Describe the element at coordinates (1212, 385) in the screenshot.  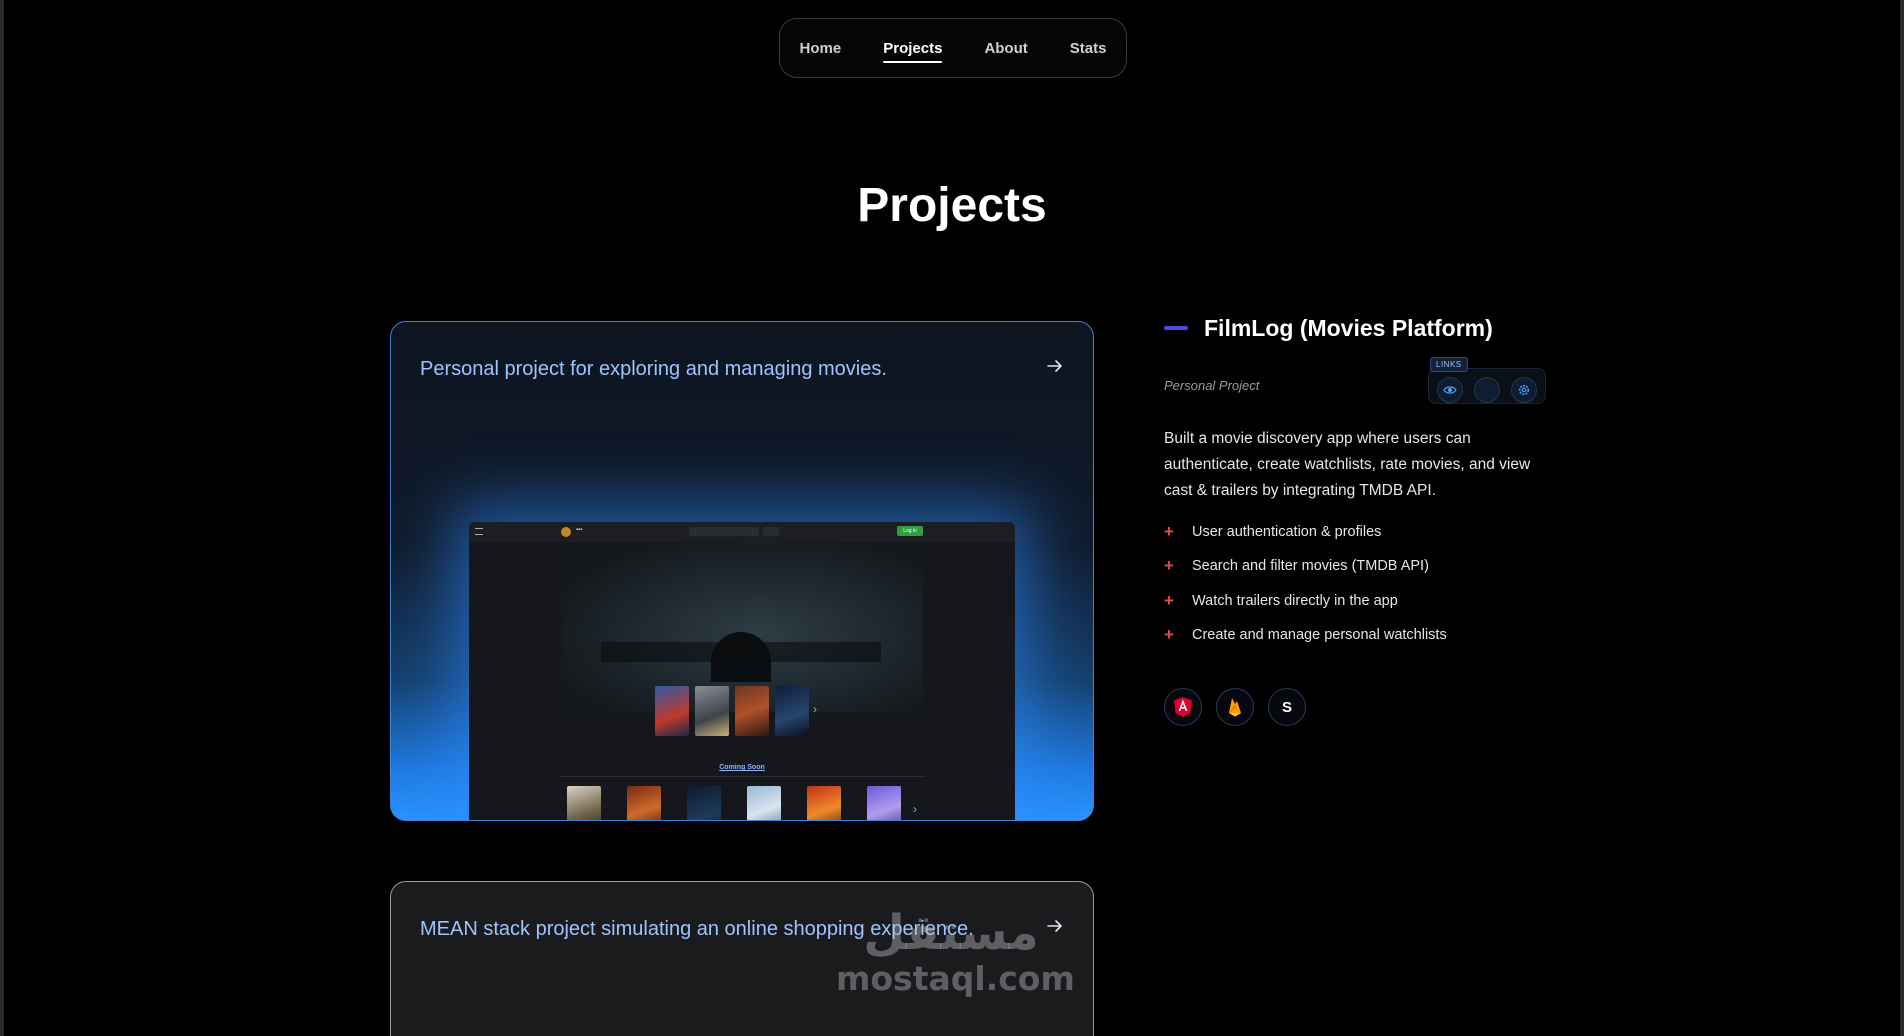
I see `project-kind: Personal Project` at that location.